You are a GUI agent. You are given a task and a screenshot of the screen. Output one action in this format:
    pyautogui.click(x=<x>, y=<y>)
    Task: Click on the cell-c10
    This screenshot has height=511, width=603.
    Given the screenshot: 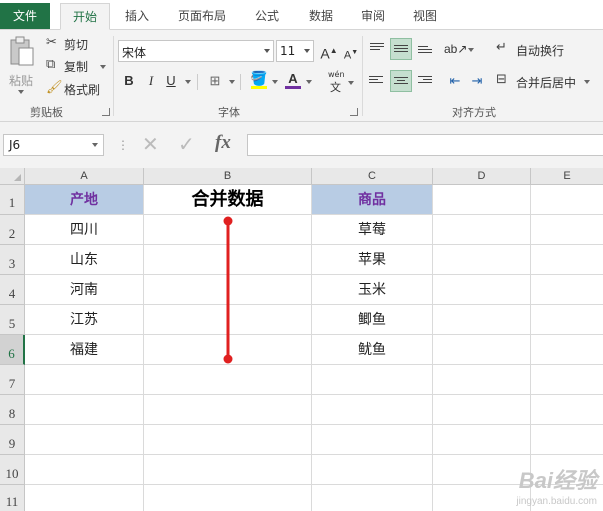 What is the action you would take?
    pyautogui.click(x=372, y=470)
    